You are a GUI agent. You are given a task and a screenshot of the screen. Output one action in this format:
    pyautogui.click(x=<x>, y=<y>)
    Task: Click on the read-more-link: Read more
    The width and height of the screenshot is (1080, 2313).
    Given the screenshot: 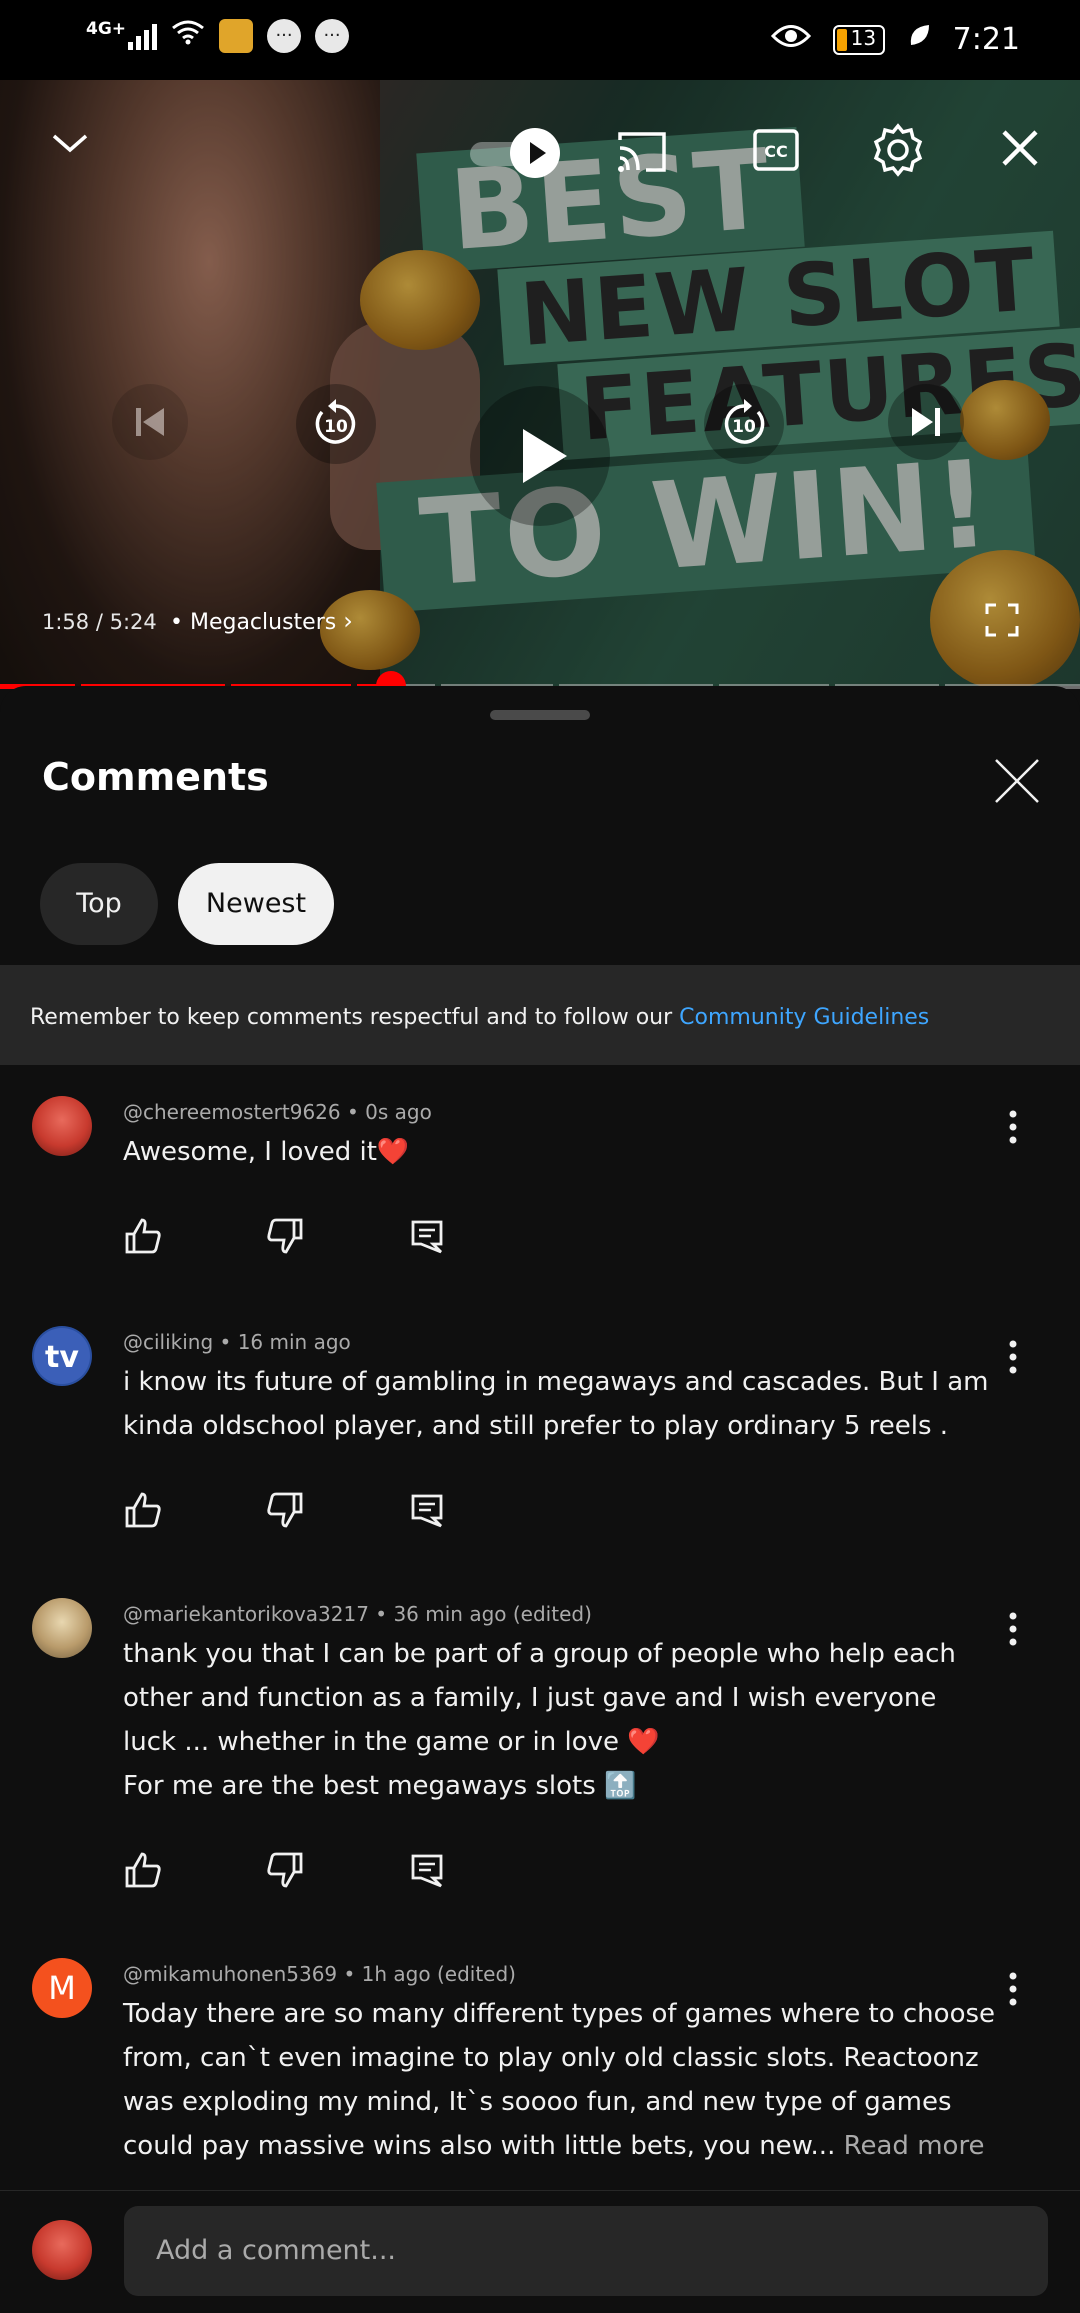 What is the action you would take?
    pyautogui.click(x=914, y=2146)
    